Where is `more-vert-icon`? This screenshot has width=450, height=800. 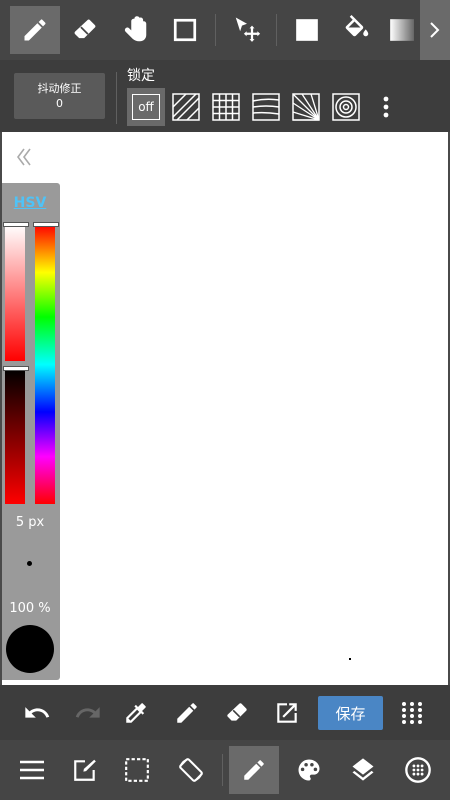 more-vert-icon is located at coordinates (386, 107).